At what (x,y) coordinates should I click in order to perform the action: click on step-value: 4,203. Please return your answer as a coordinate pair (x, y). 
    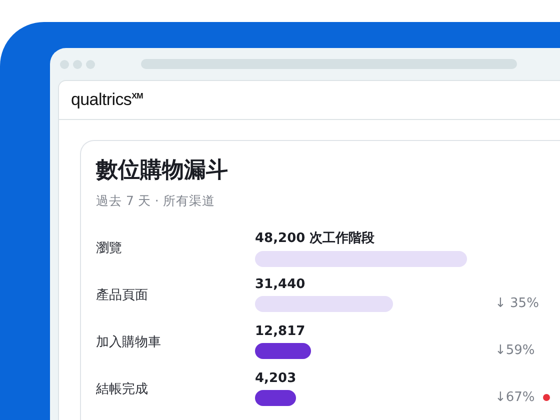
    Looking at the image, I should click on (276, 378).